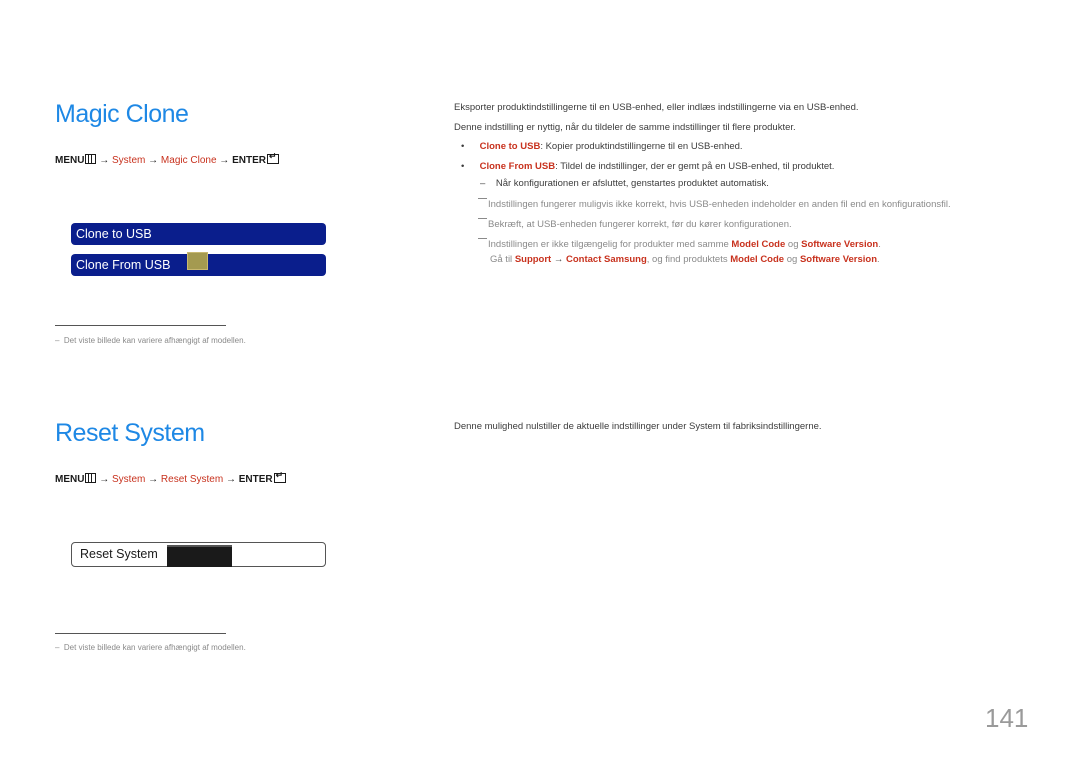 This screenshot has width=1080, height=763. I want to click on menu-item-label: Clone From USB, so click(123, 265).